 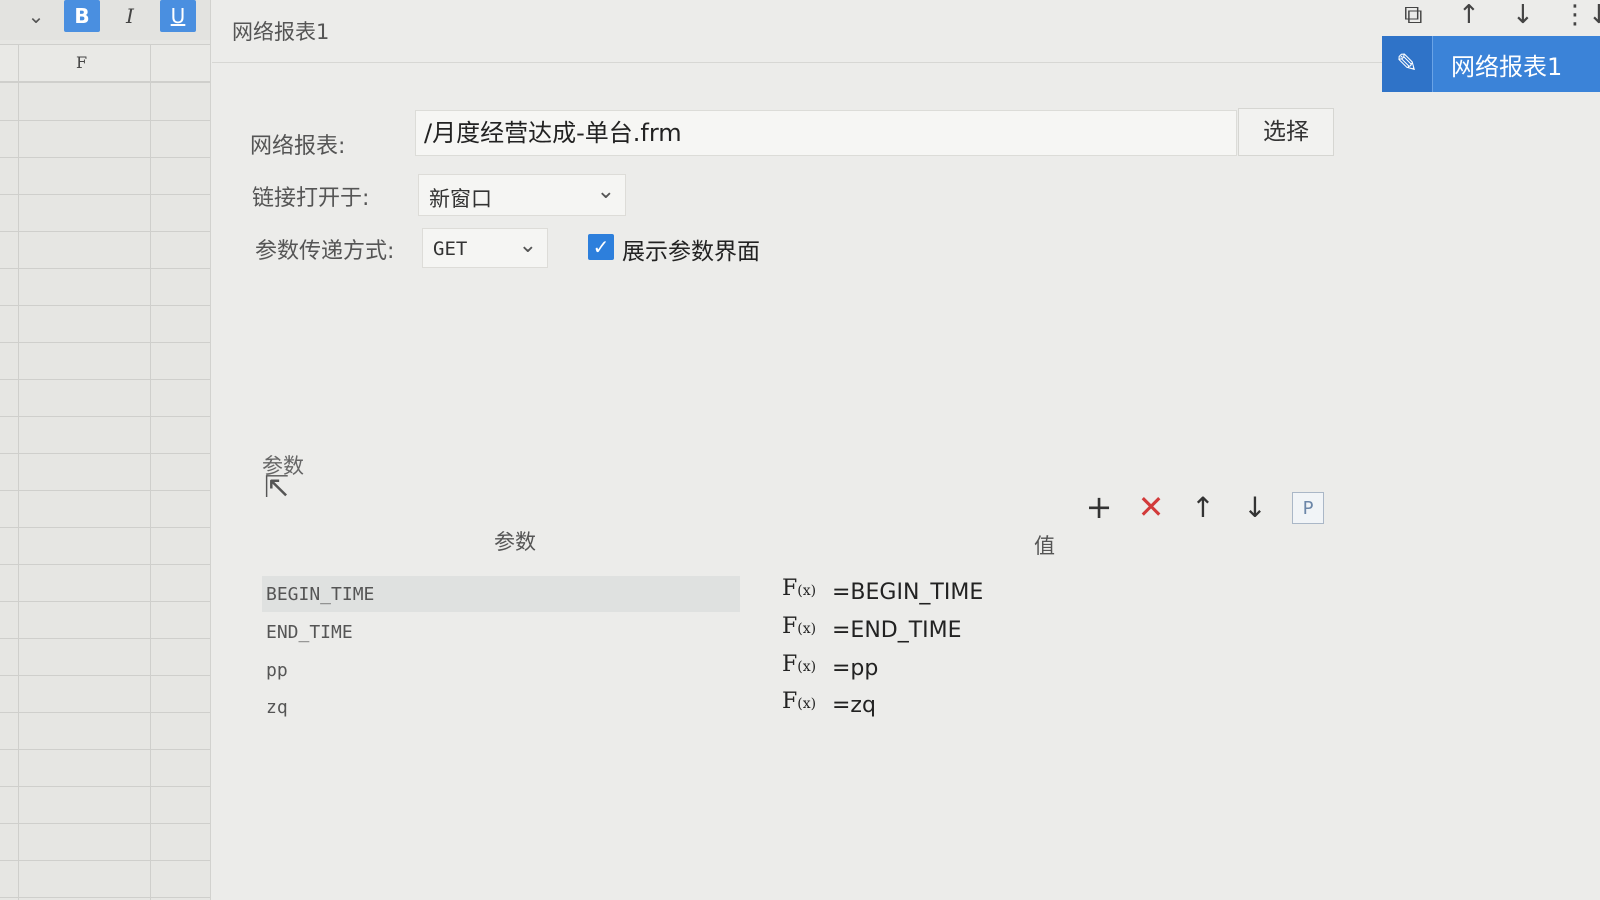 What do you see at coordinates (309, 632) in the screenshot?
I see `param-name: END_TIME` at bounding box center [309, 632].